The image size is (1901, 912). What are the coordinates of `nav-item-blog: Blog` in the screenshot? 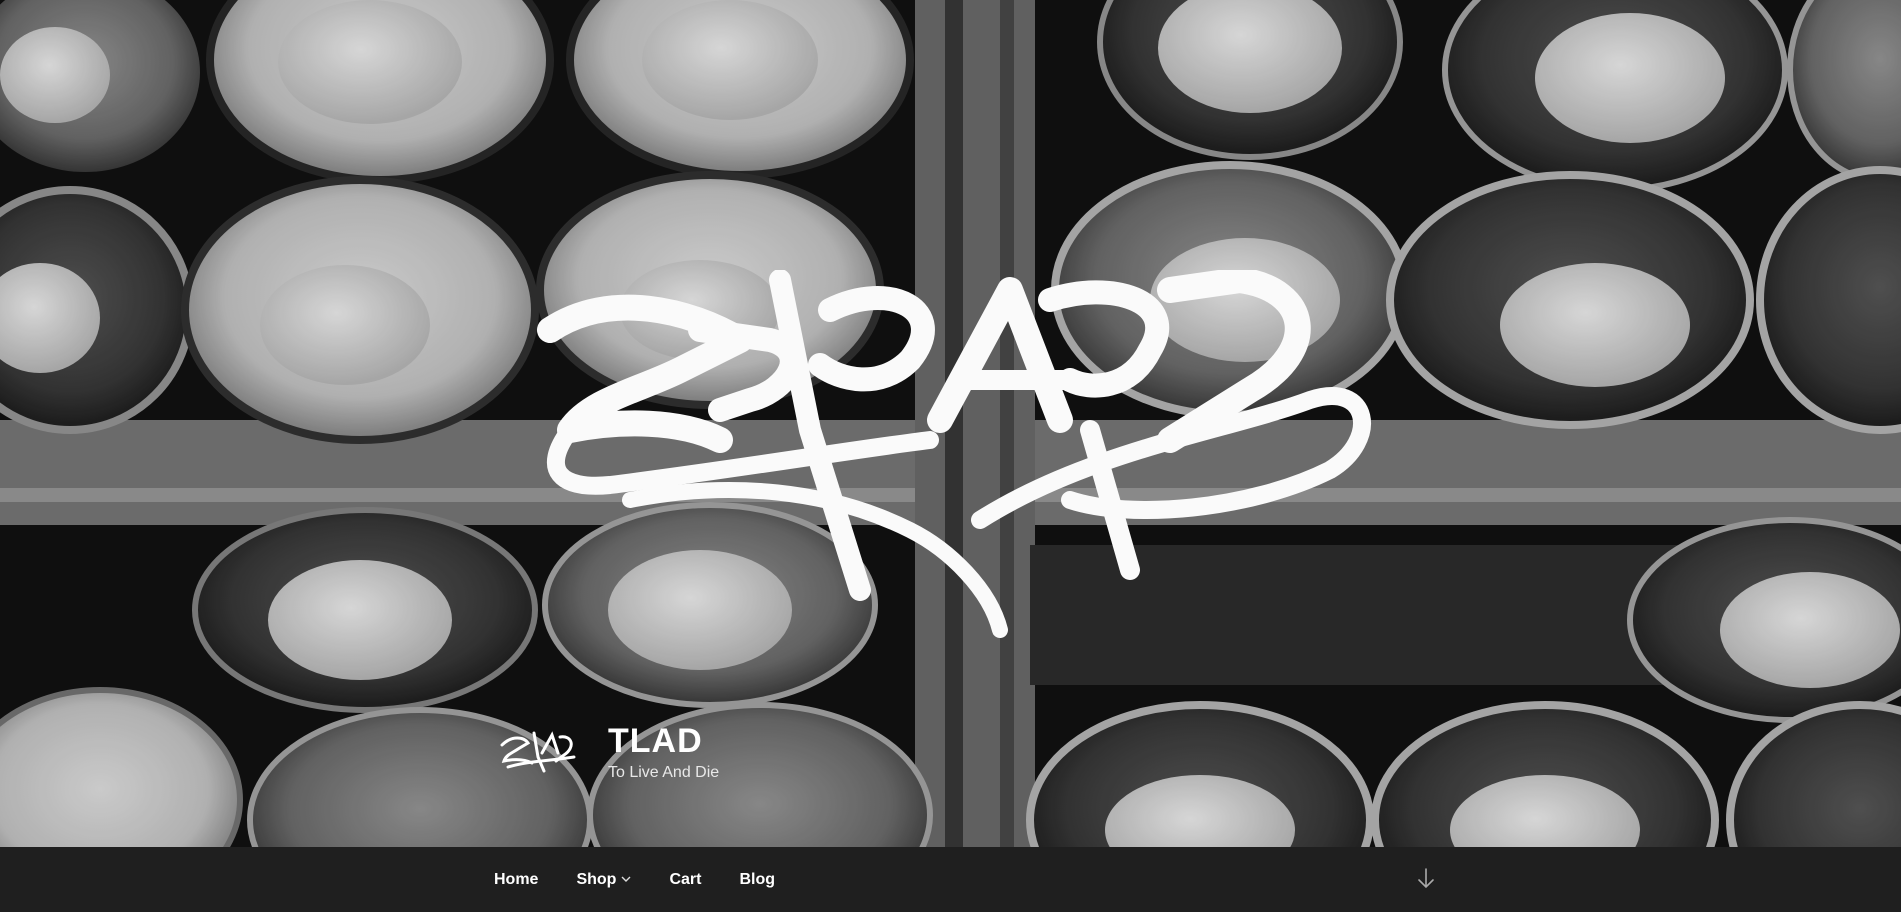 It's located at (757, 880).